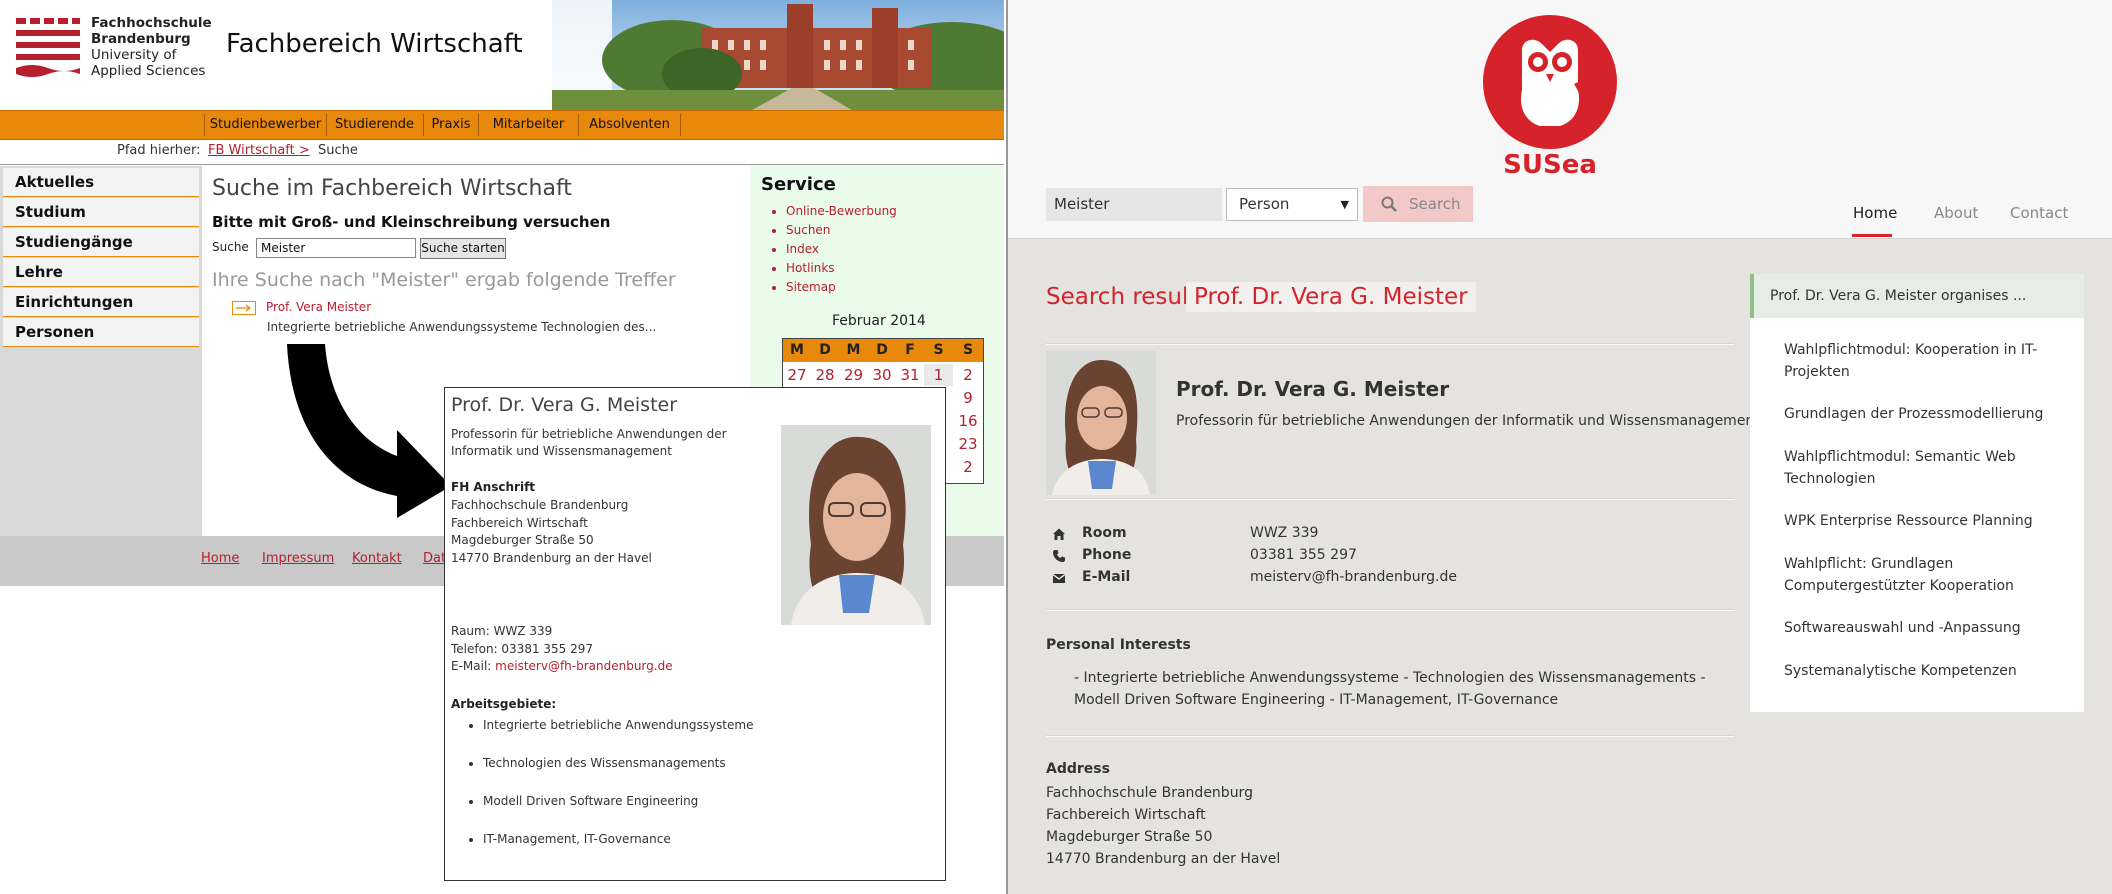  What do you see at coordinates (220, 558) in the screenshot?
I see `footer-link-home: Home` at bounding box center [220, 558].